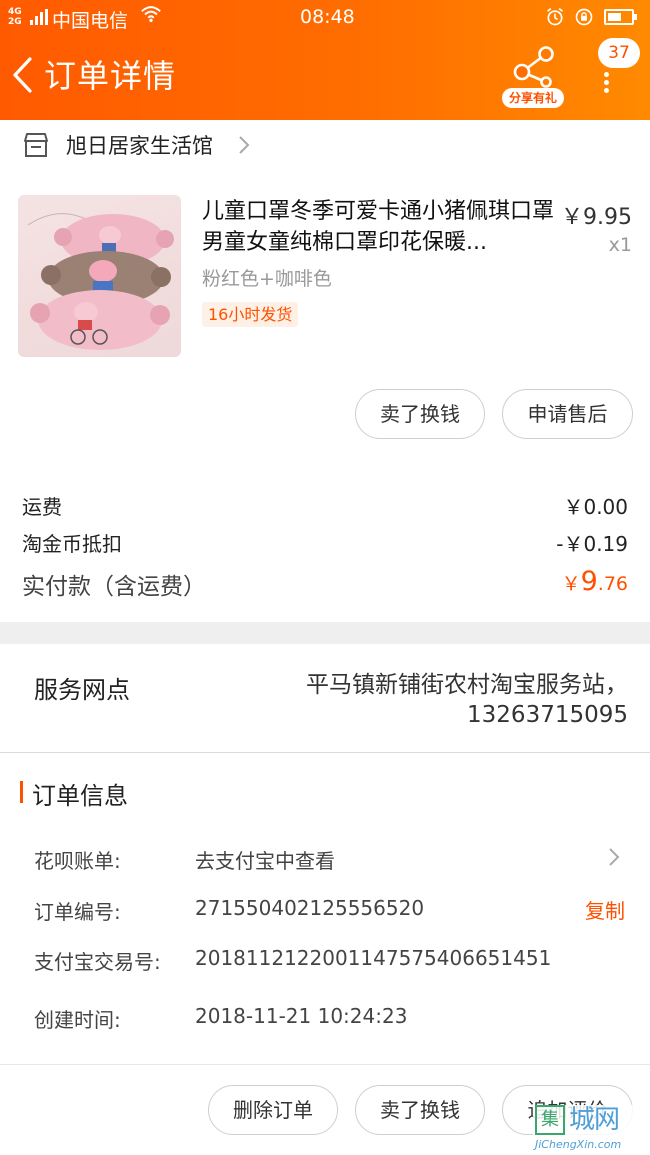  Describe the element at coordinates (578, 1144) in the screenshot. I see `watermark-domain: JiChengXin.com` at that location.